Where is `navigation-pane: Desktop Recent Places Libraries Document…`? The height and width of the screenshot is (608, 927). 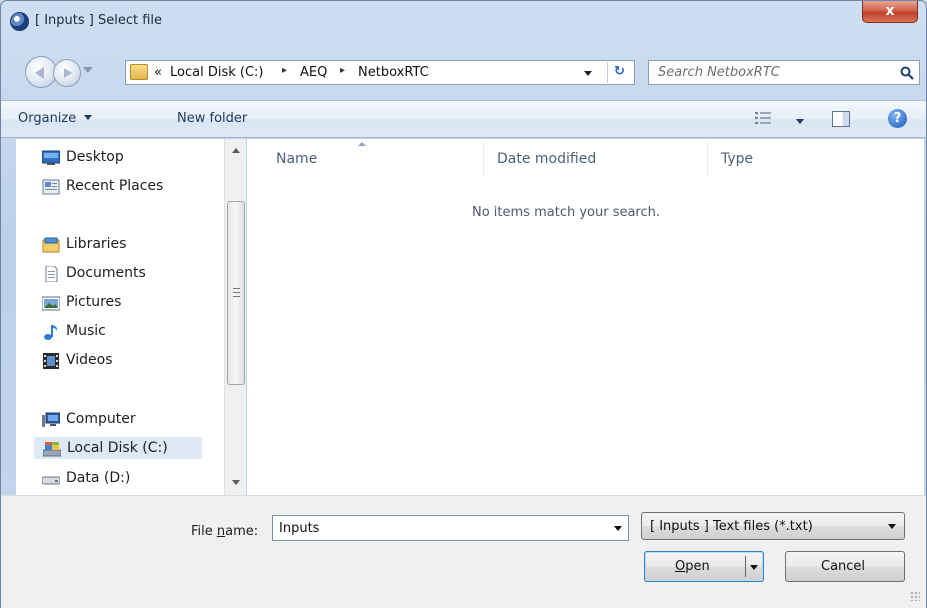 navigation-pane: Desktop Recent Places Libraries Document… is located at coordinates (131, 317).